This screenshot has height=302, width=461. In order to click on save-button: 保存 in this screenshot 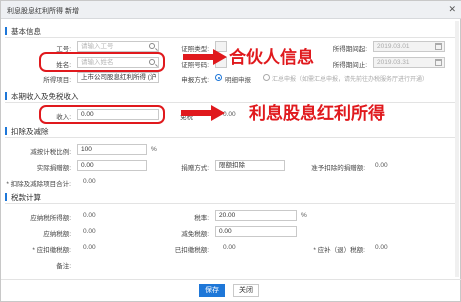, I will do `click(212, 290)`.